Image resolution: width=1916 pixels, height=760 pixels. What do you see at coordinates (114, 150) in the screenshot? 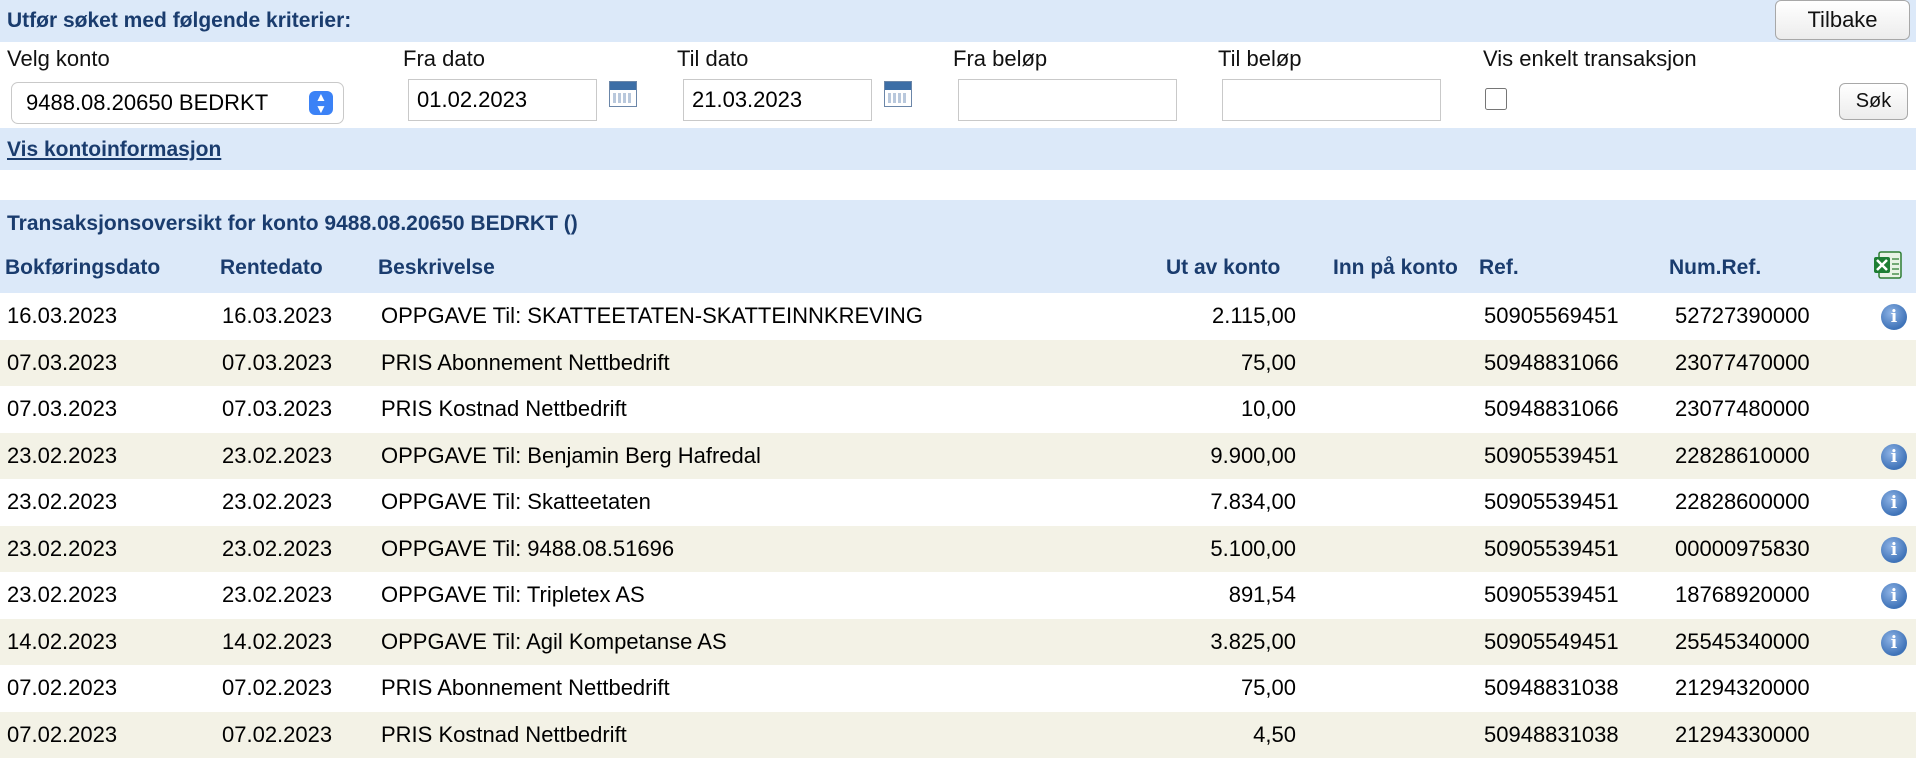
I see `account-info-link: Vis kontoinformasjon` at bounding box center [114, 150].